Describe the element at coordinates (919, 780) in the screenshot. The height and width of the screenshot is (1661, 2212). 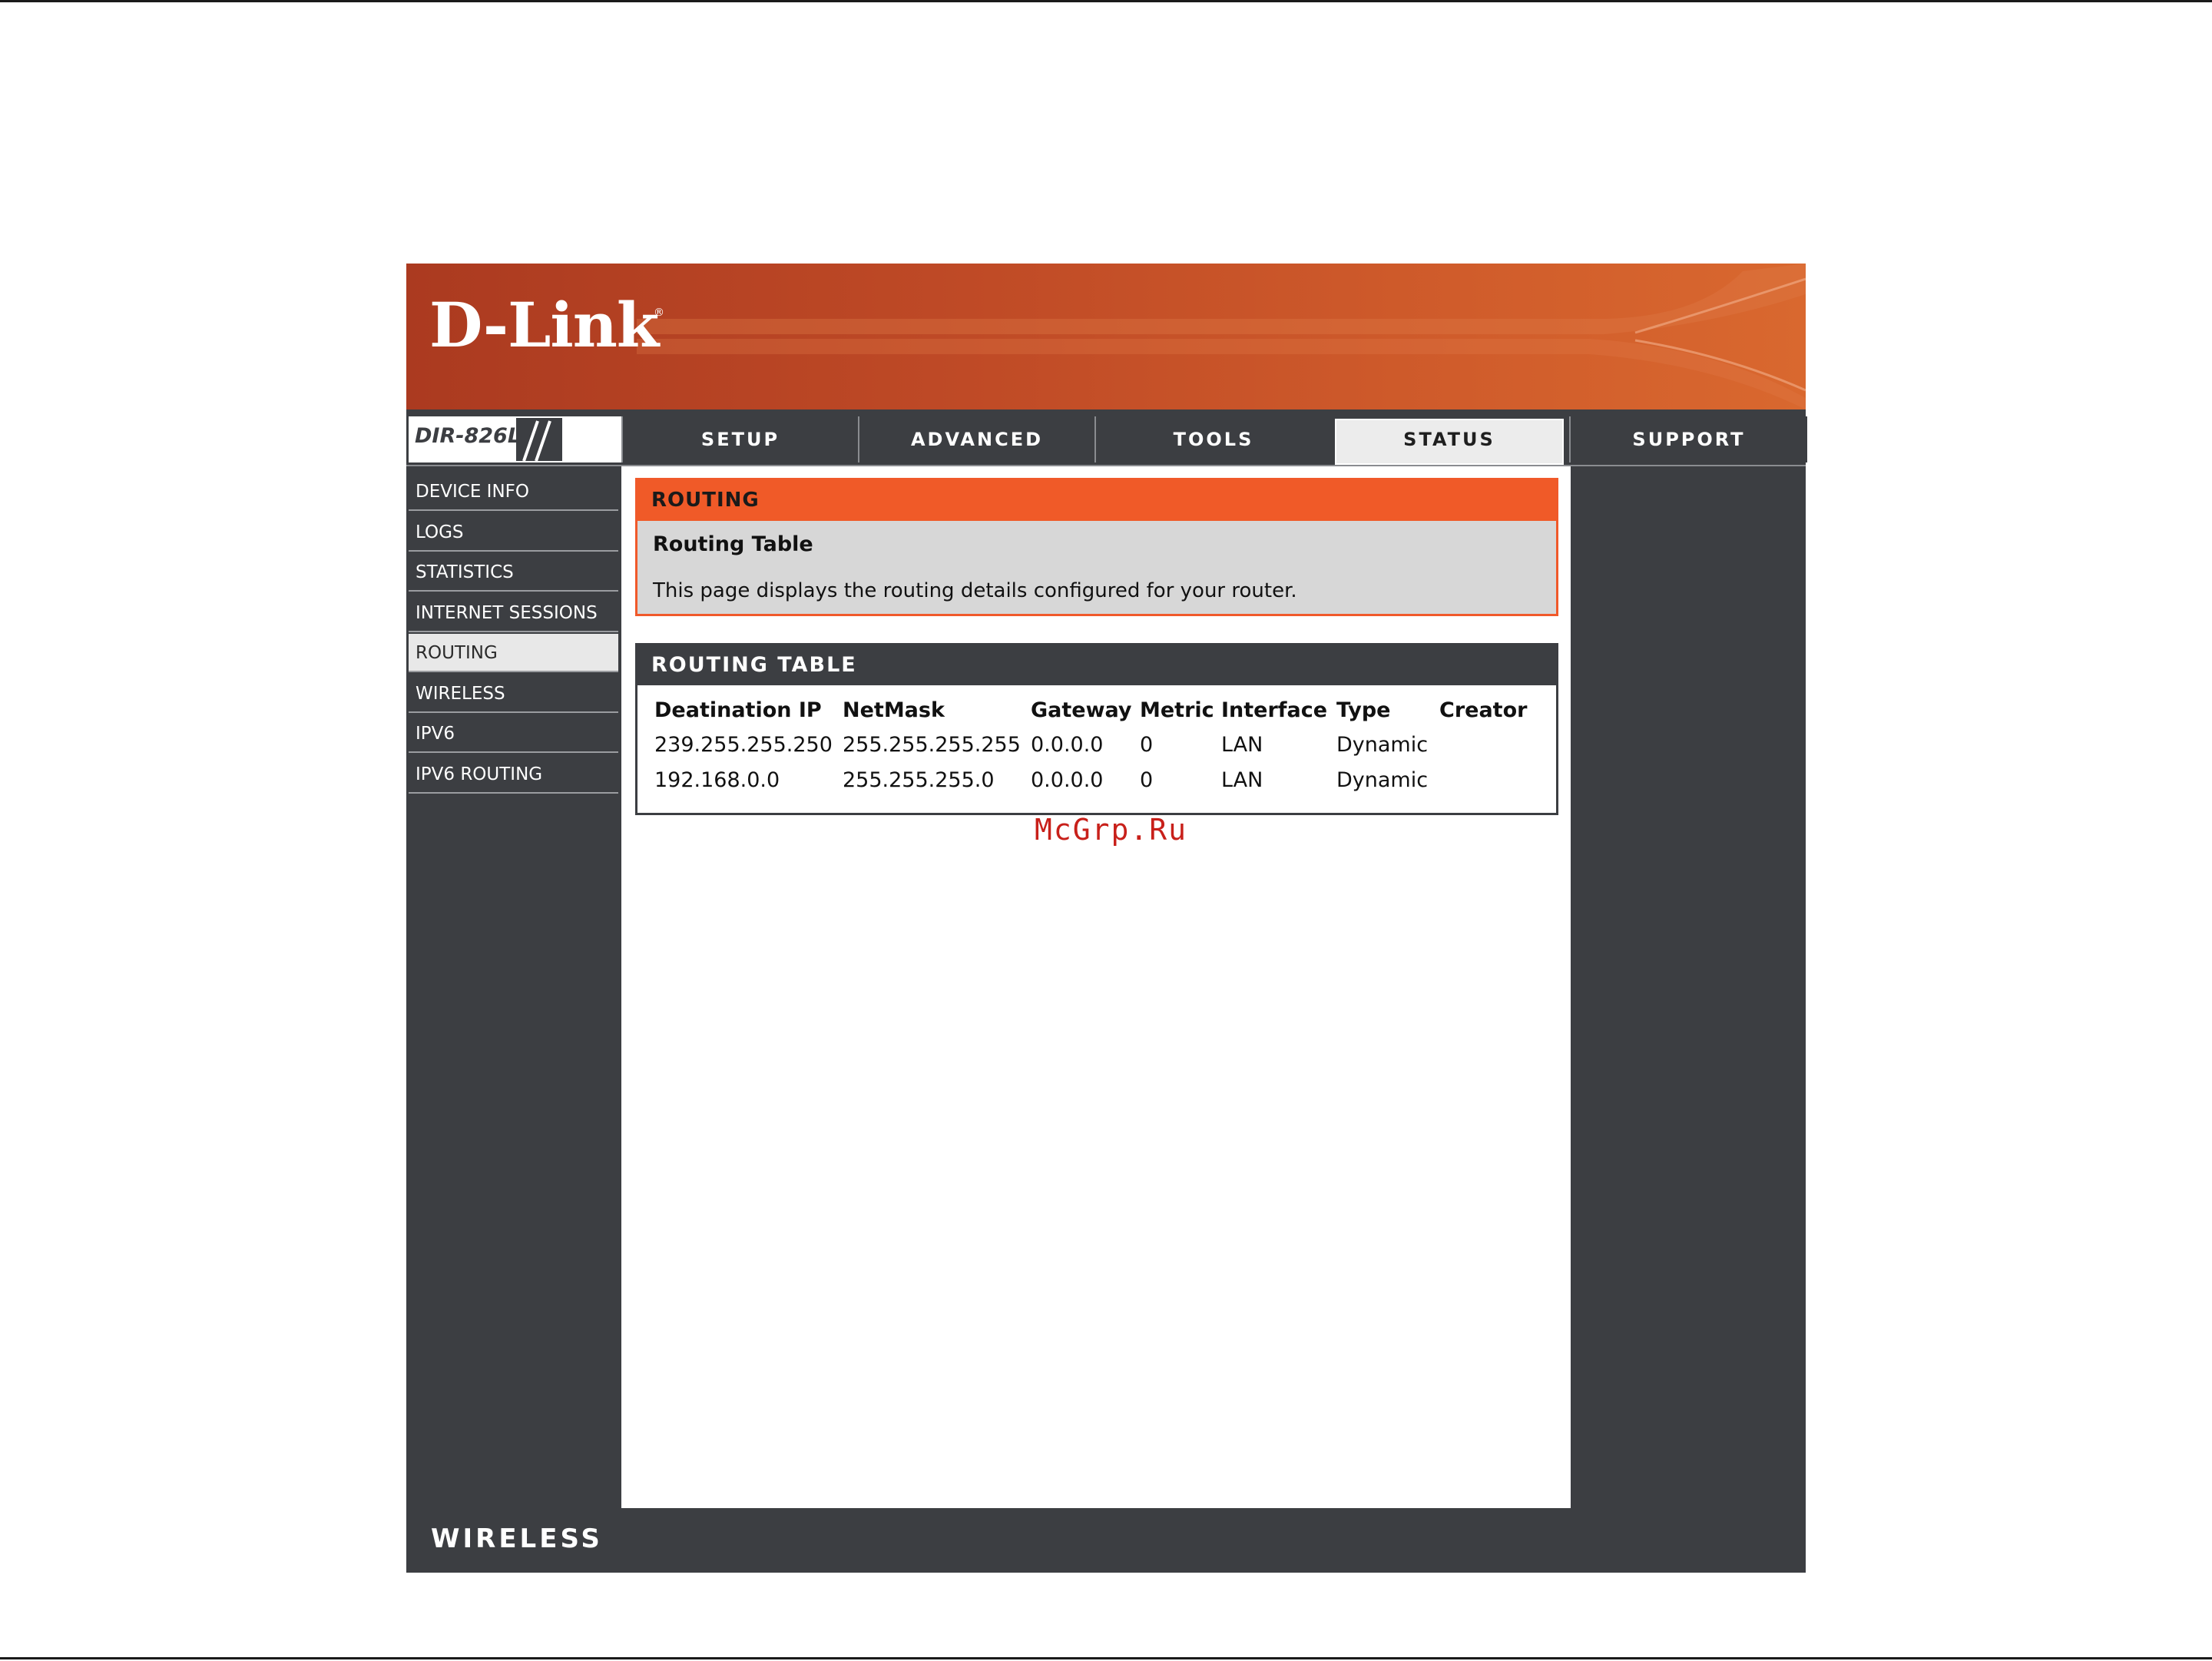
I see `cell-netmask: 255.255.255.0` at that location.